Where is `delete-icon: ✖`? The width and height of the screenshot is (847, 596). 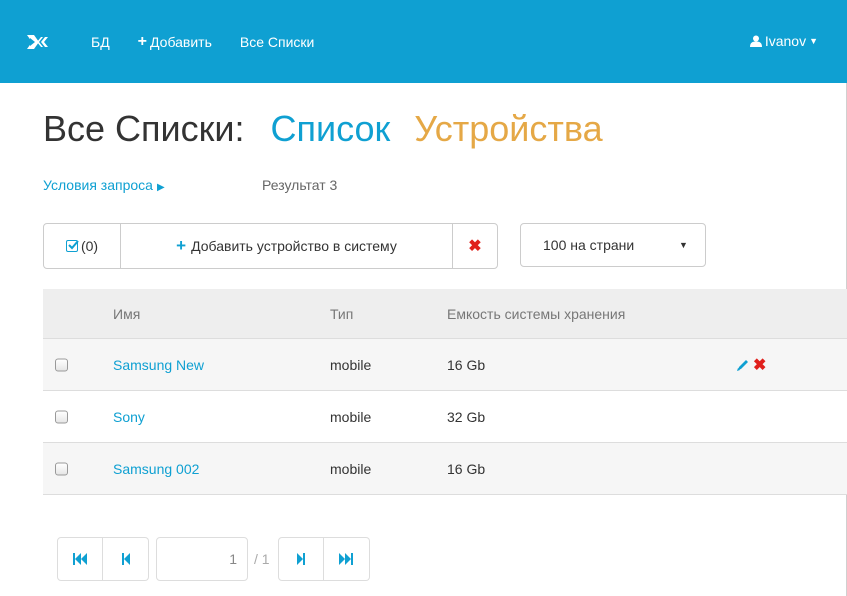
delete-icon: ✖ is located at coordinates (759, 365).